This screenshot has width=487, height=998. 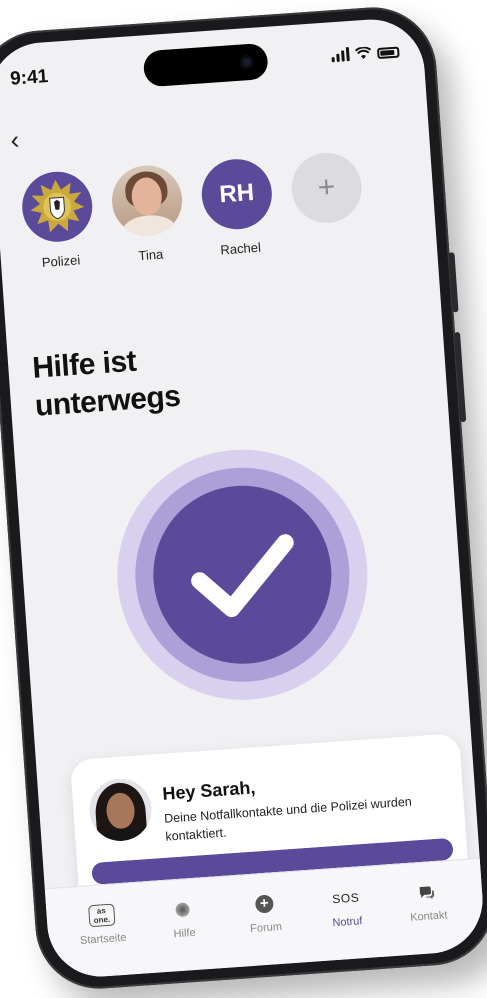 I want to click on tab-forum: + Forum, so click(x=266, y=929).